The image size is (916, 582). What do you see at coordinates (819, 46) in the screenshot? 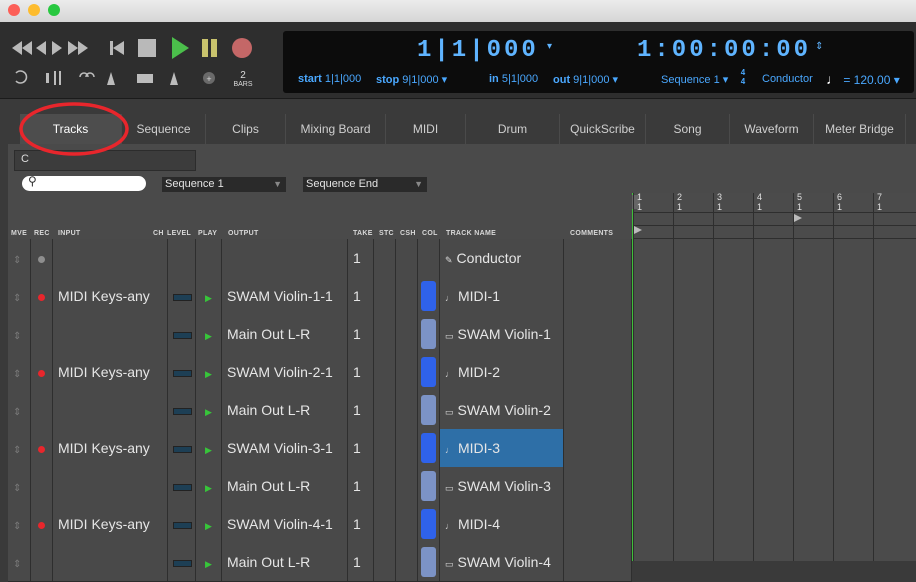
I see `counter-stepper-icon: ⇕` at bounding box center [819, 46].